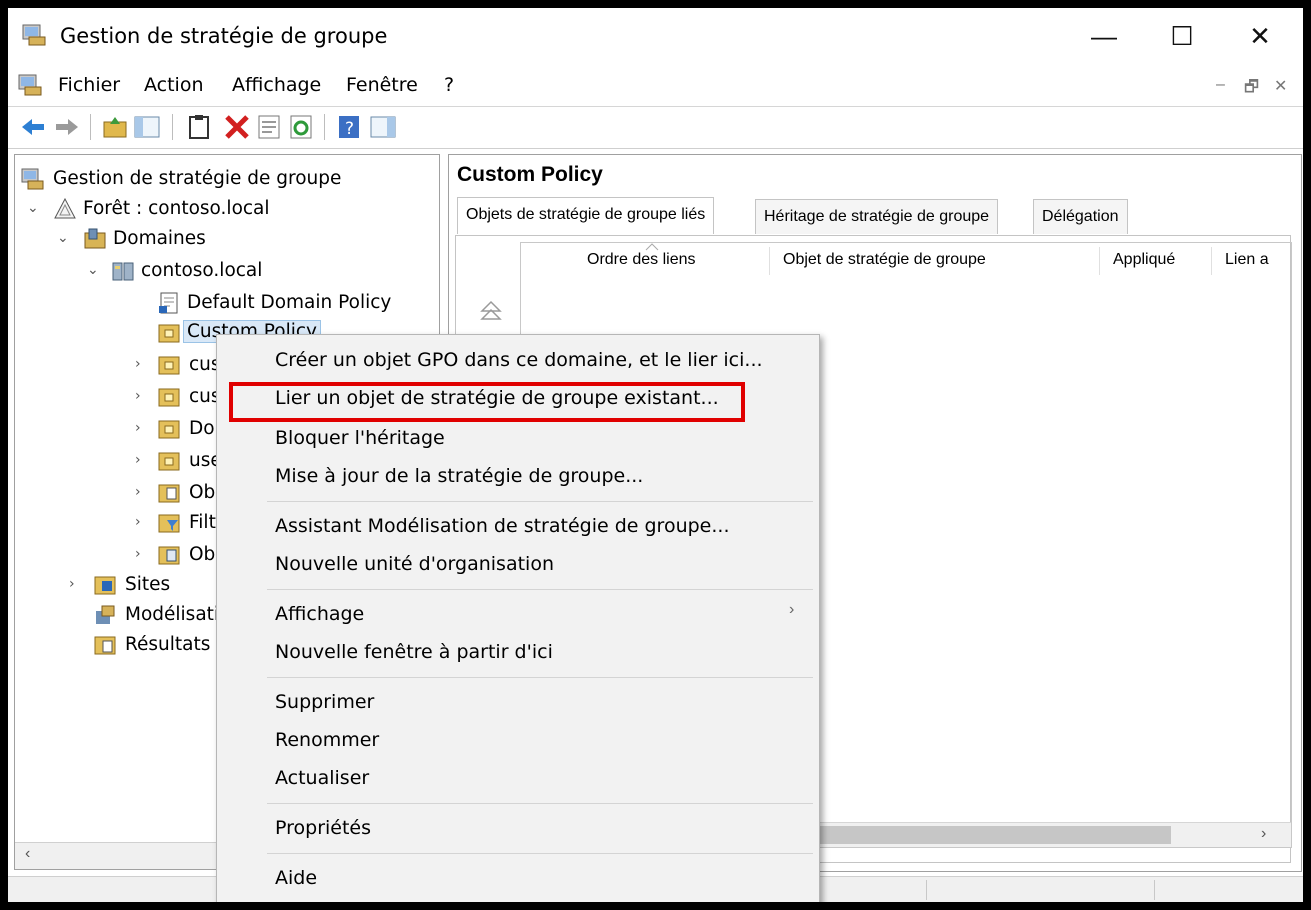  What do you see at coordinates (65, 208) in the screenshot?
I see `forest-icon` at bounding box center [65, 208].